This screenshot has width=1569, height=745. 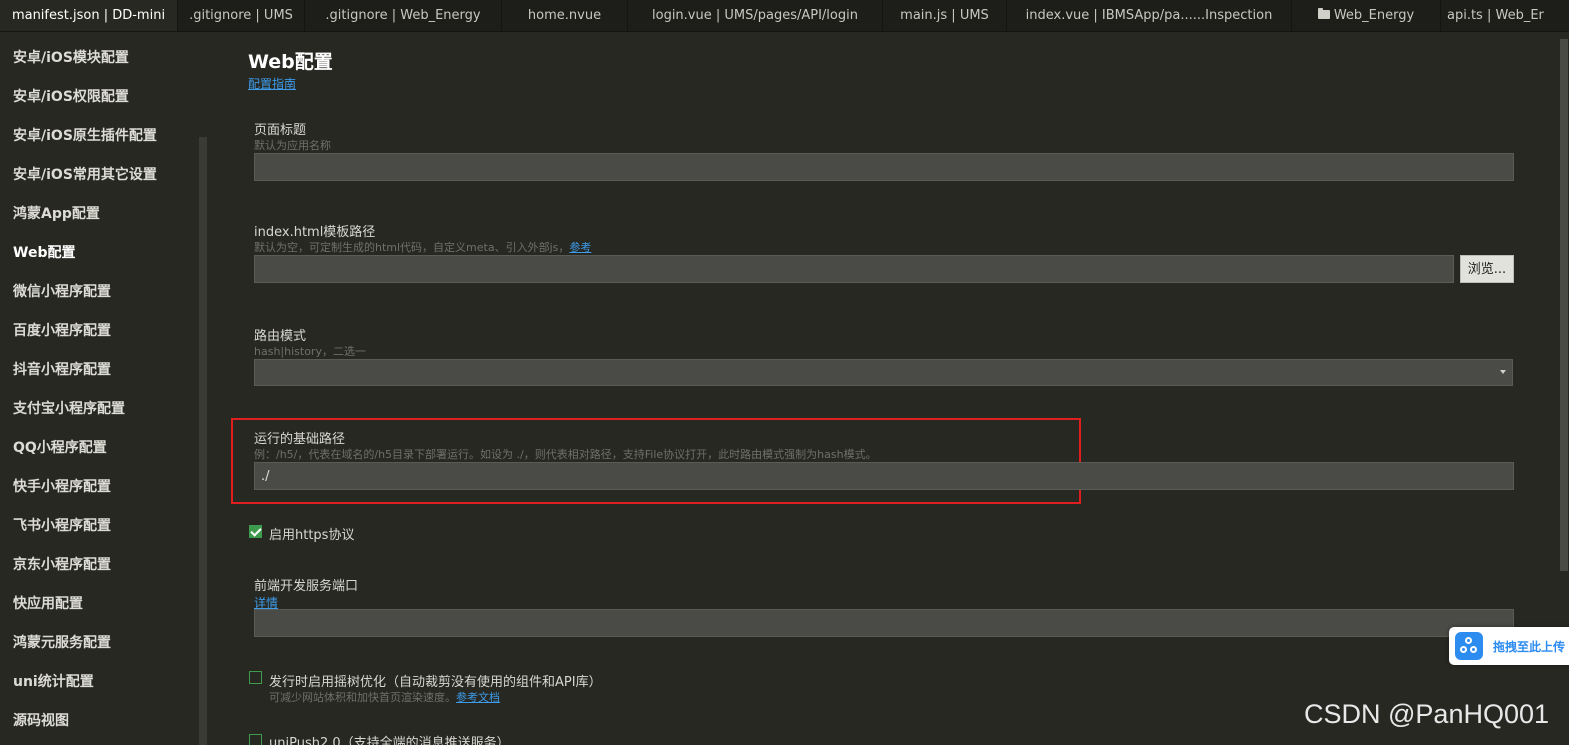 What do you see at coordinates (41, 720) in the screenshot?
I see `sidebar-item-source-view: 源码视图` at bounding box center [41, 720].